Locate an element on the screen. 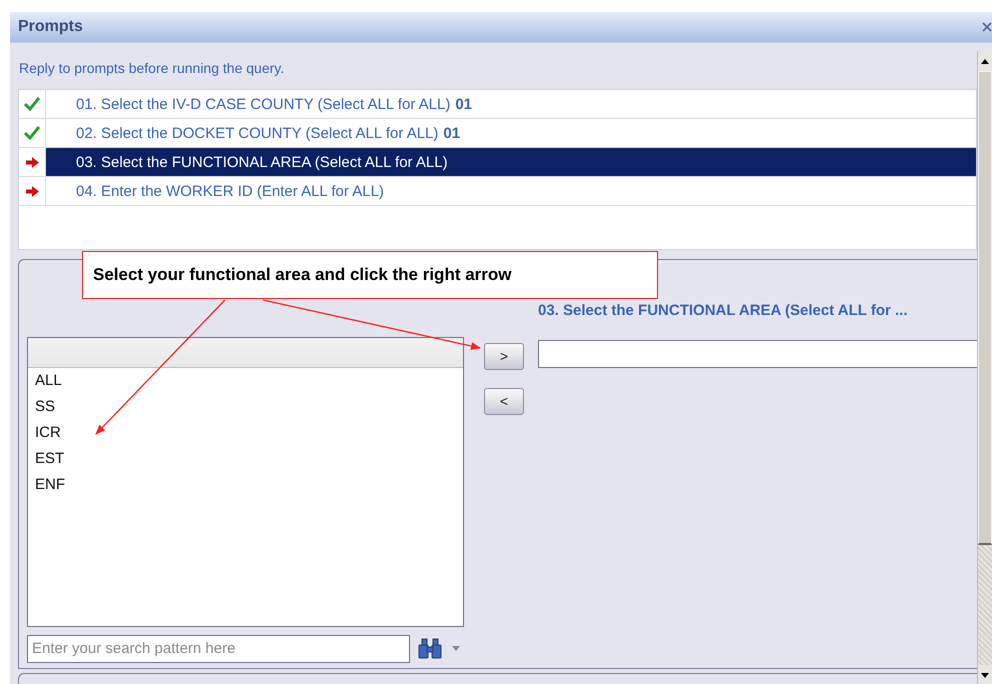 This screenshot has width=992, height=684. scroll-down-icon is located at coordinates (985, 675).